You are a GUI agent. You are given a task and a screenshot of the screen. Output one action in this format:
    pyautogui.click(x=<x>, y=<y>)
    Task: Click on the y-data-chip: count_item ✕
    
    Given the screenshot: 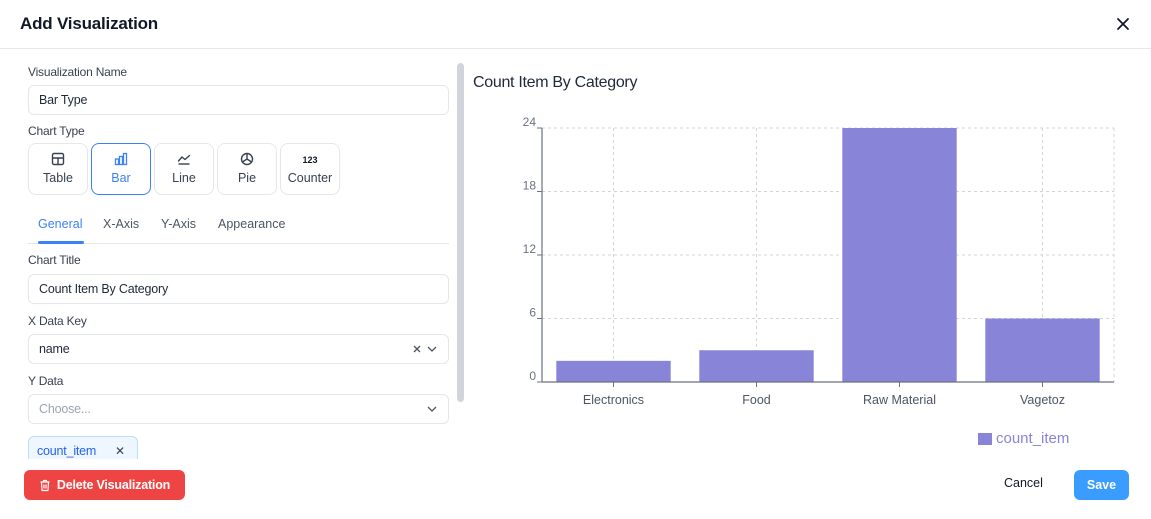 What is the action you would take?
    pyautogui.click(x=83, y=447)
    